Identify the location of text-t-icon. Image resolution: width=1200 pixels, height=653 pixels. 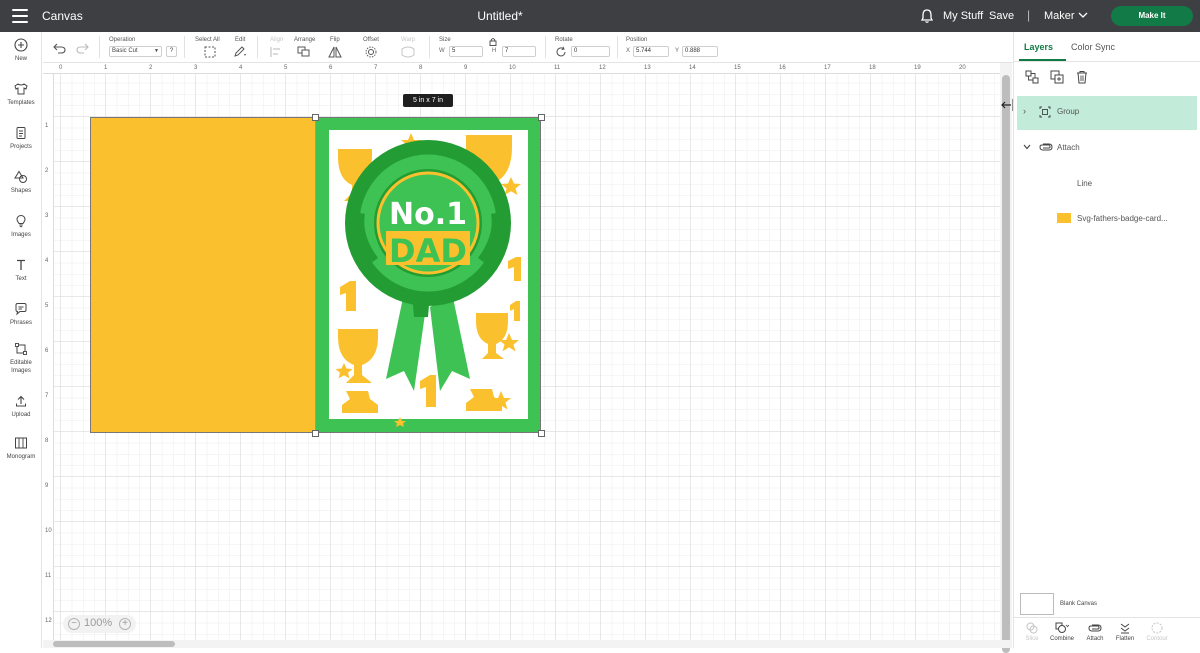
(21, 264).